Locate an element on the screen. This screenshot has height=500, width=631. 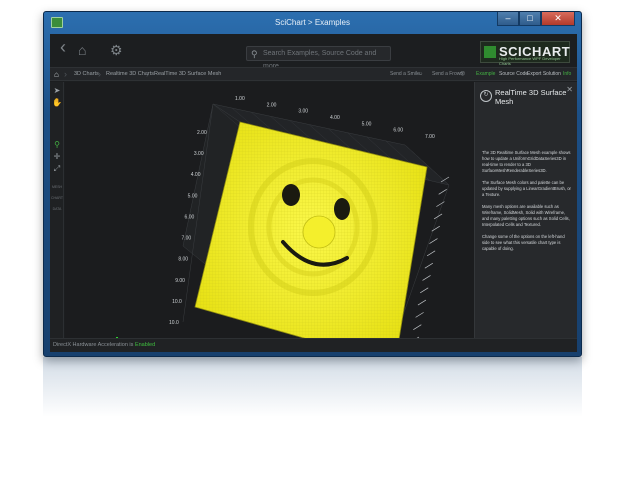
pan-icon: ✛ is located at coordinates (57, 156).